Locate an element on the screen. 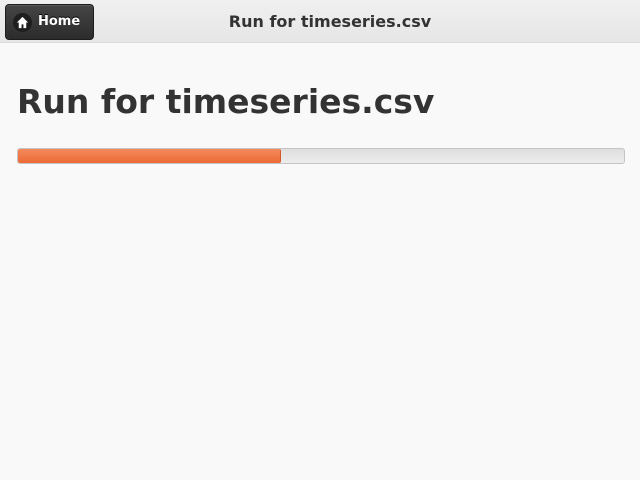 This screenshot has height=480, width=640. header-title: Run for timeseries.csv is located at coordinates (330, 21).